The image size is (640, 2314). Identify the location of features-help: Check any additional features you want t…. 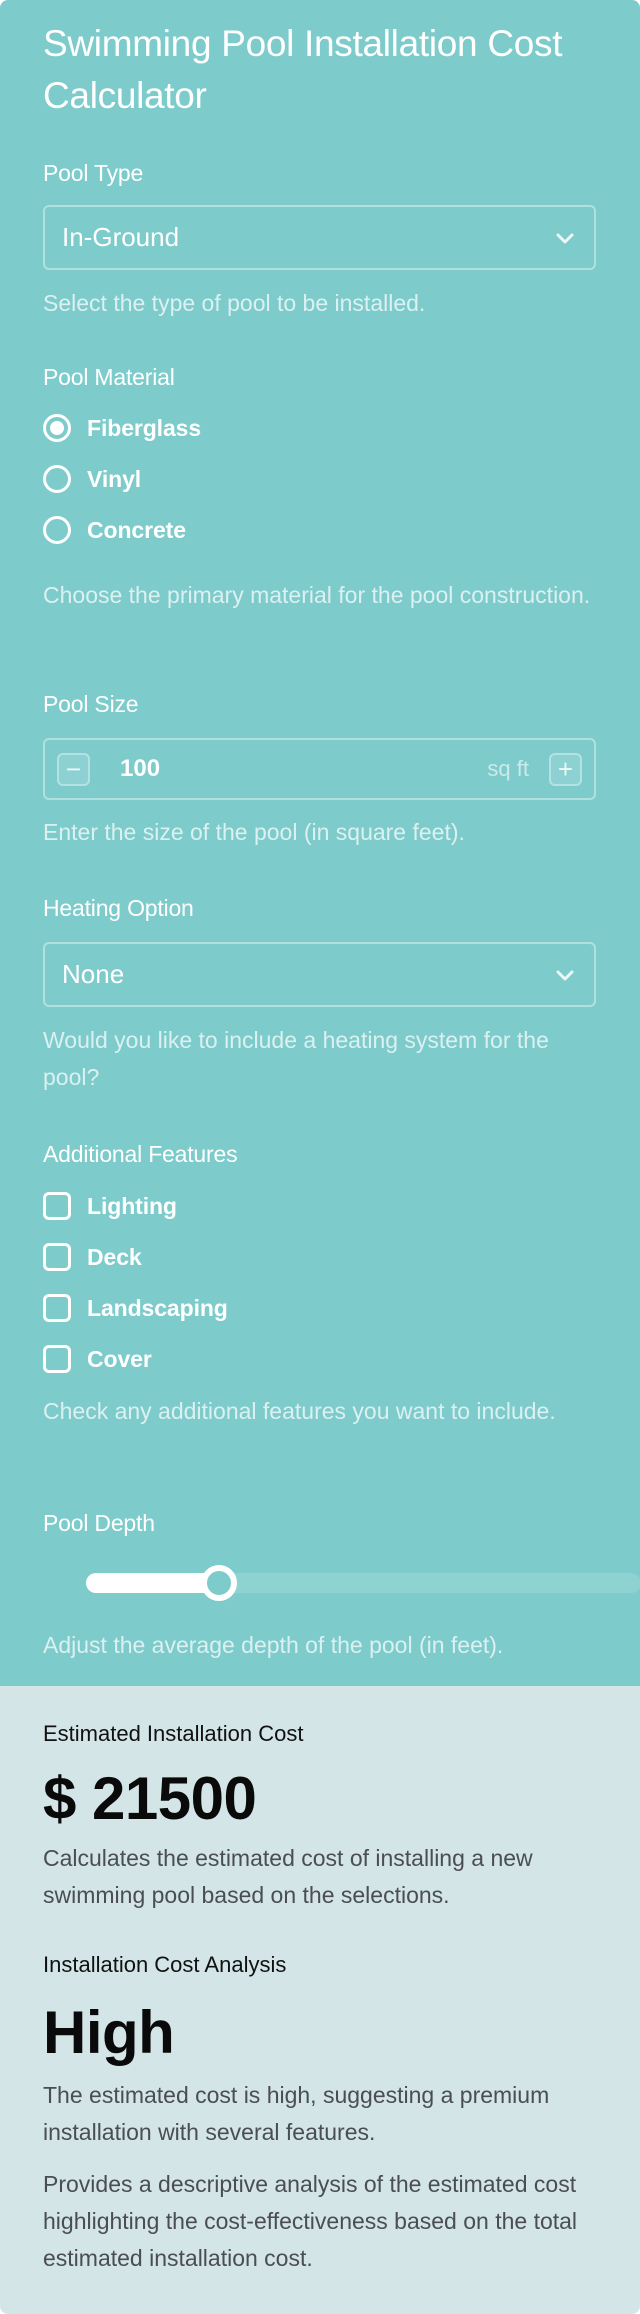
(299, 1411).